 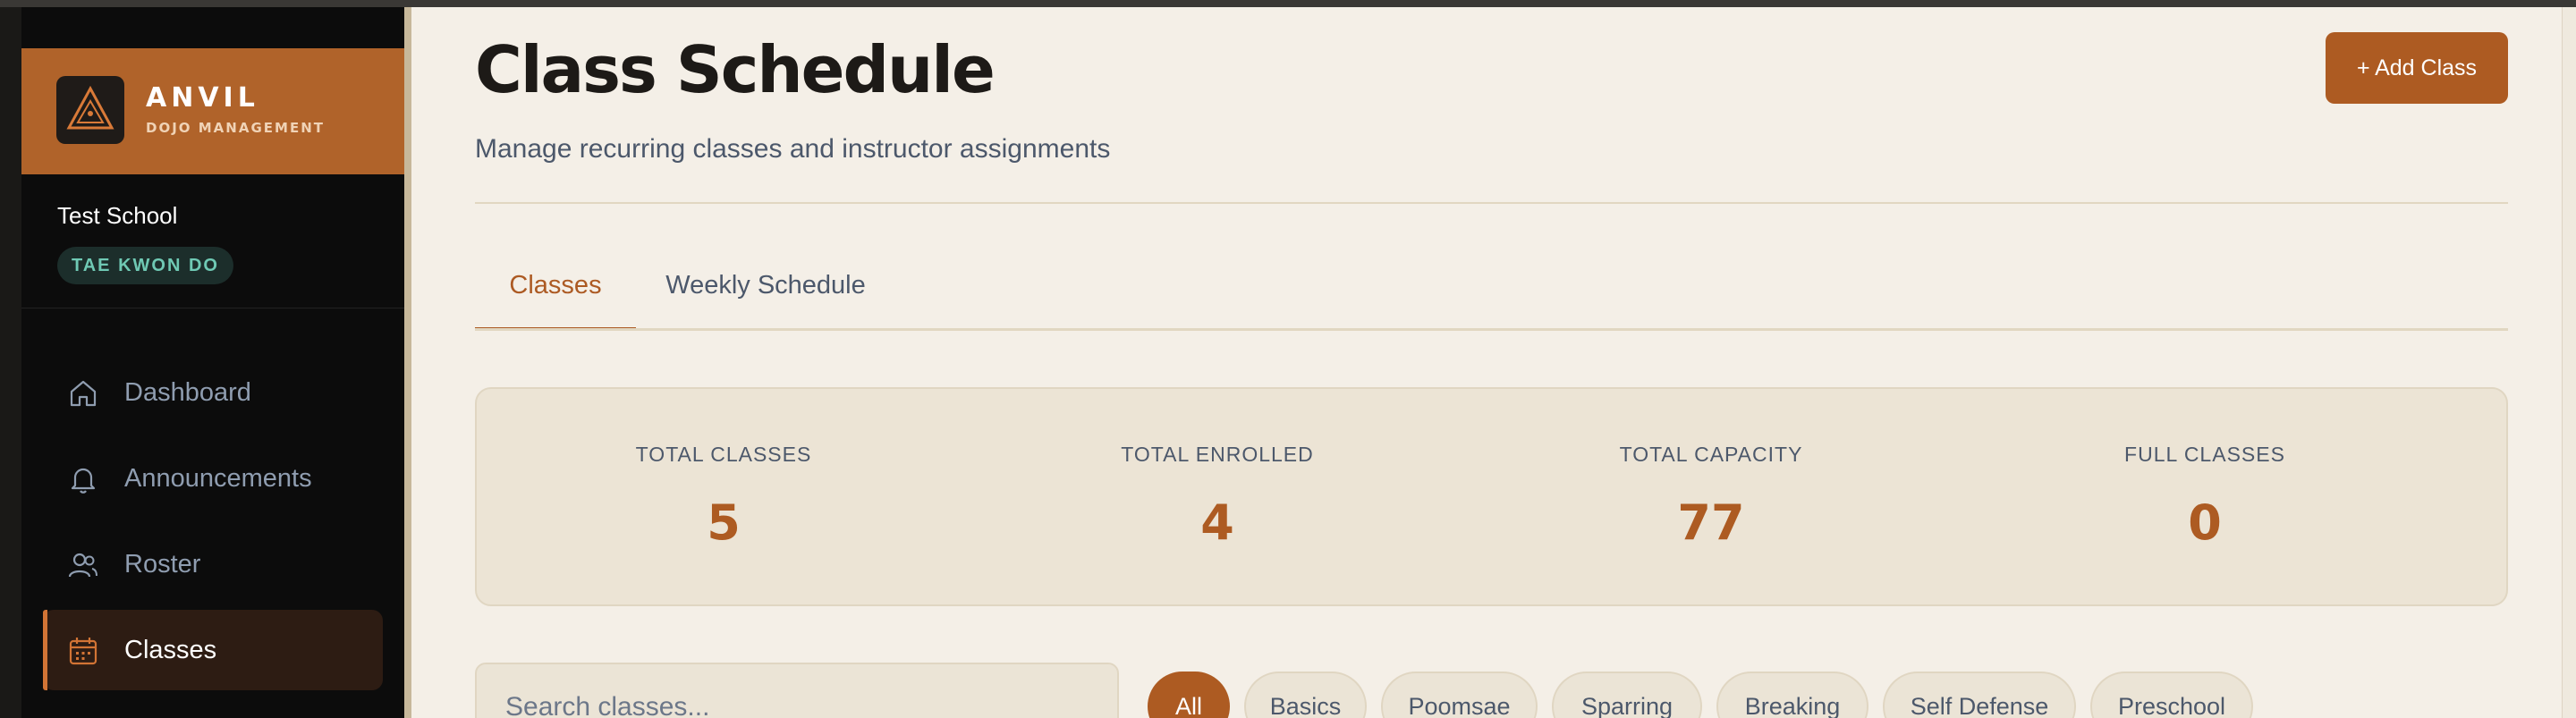 What do you see at coordinates (145, 265) in the screenshot?
I see `school-style-badge: TAE KWON DO` at bounding box center [145, 265].